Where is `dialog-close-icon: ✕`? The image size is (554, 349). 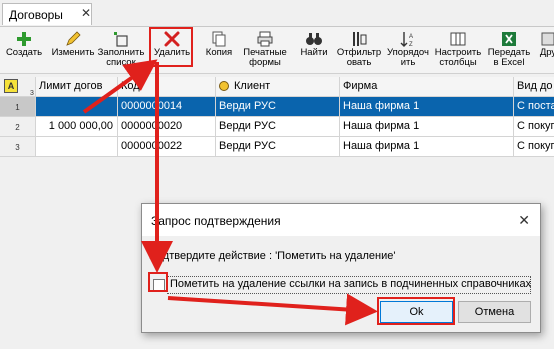 dialog-close-icon: ✕ is located at coordinates (524, 220).